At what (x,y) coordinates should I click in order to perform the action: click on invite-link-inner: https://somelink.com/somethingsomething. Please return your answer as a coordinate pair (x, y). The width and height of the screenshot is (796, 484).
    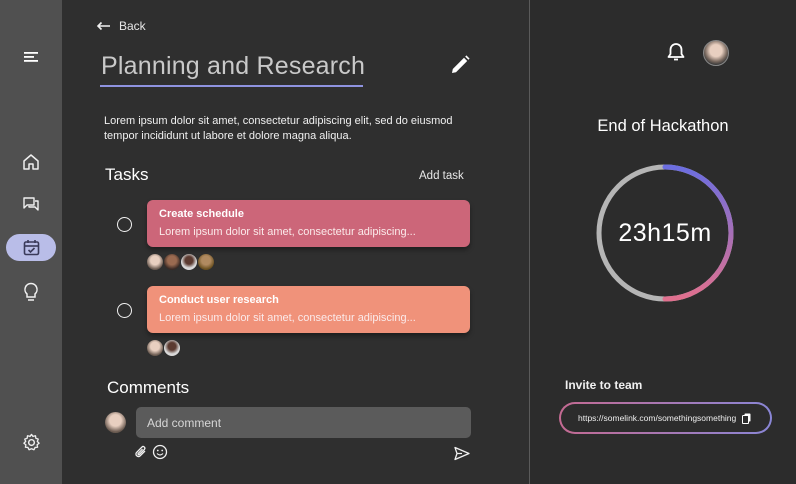
    Looking at the image, I should click on (665, 418).